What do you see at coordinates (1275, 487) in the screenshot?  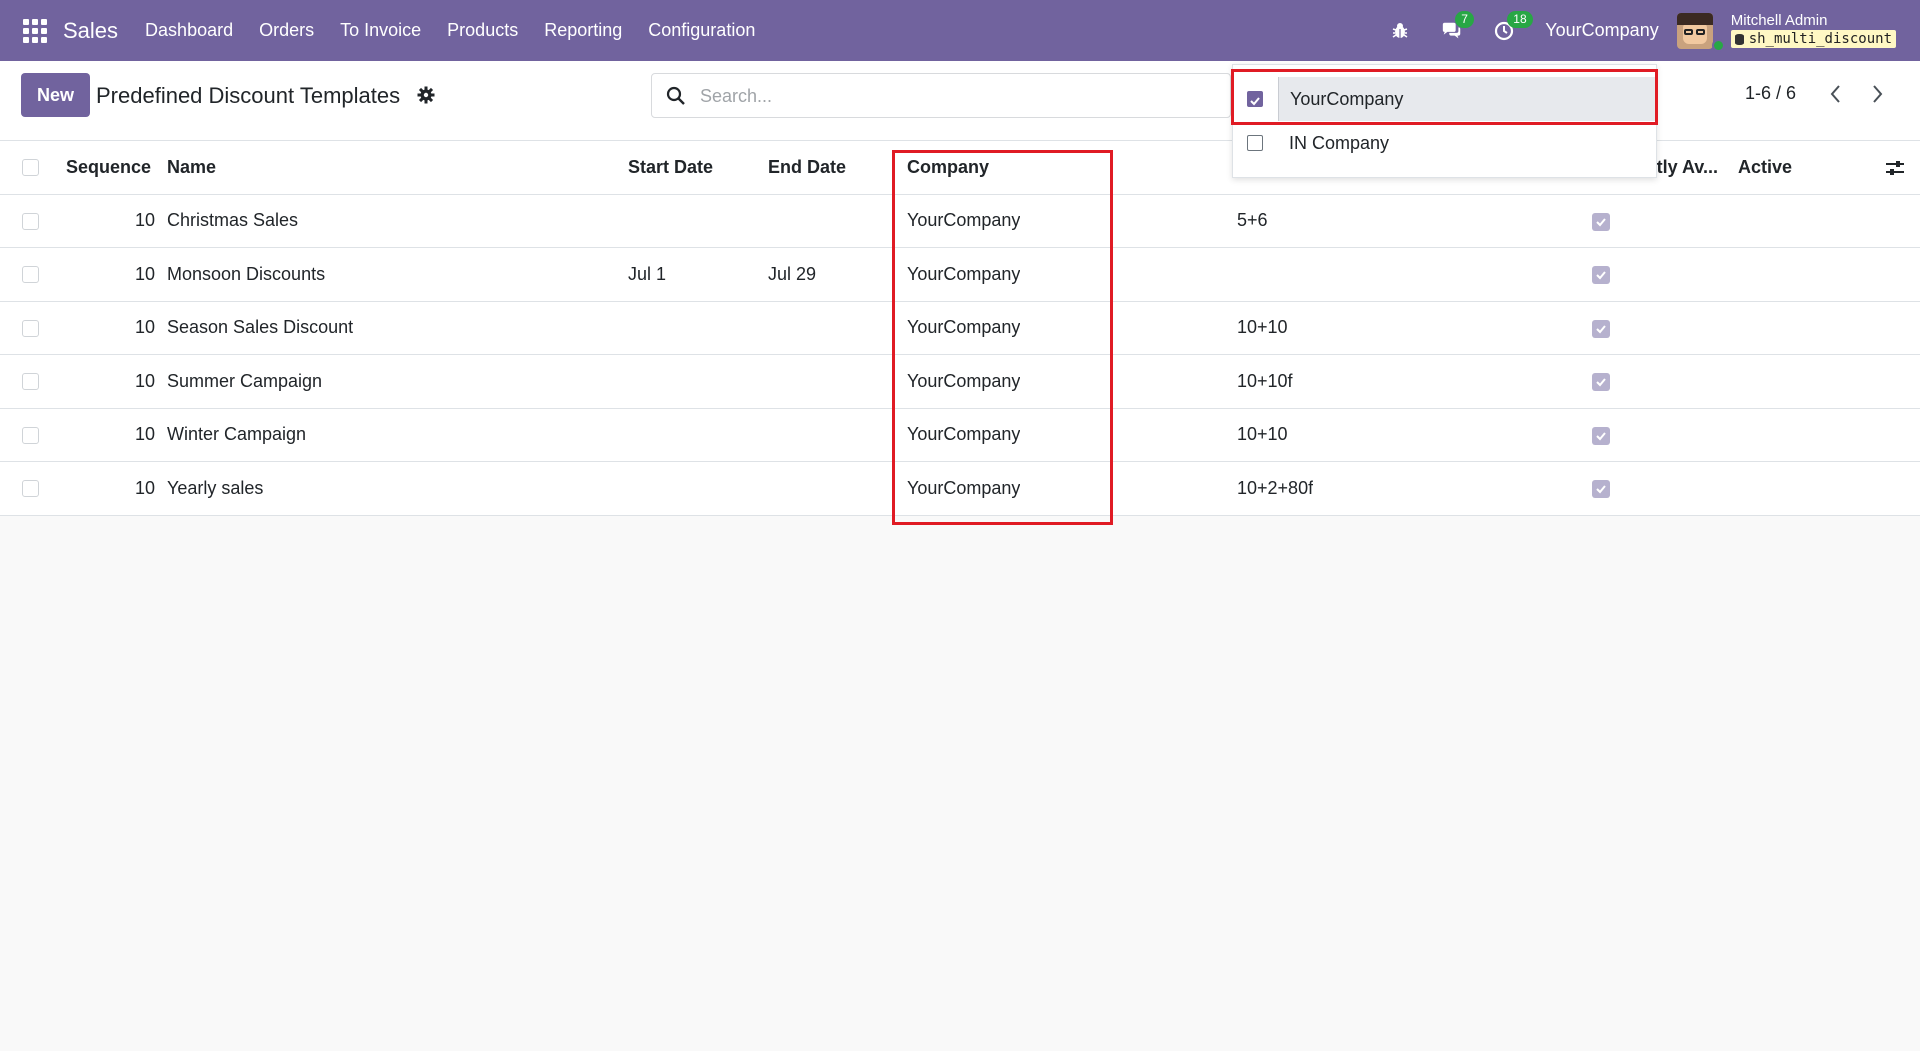 I see `cell-discount: 10+2+80f` at bounding box center [1275, 487].